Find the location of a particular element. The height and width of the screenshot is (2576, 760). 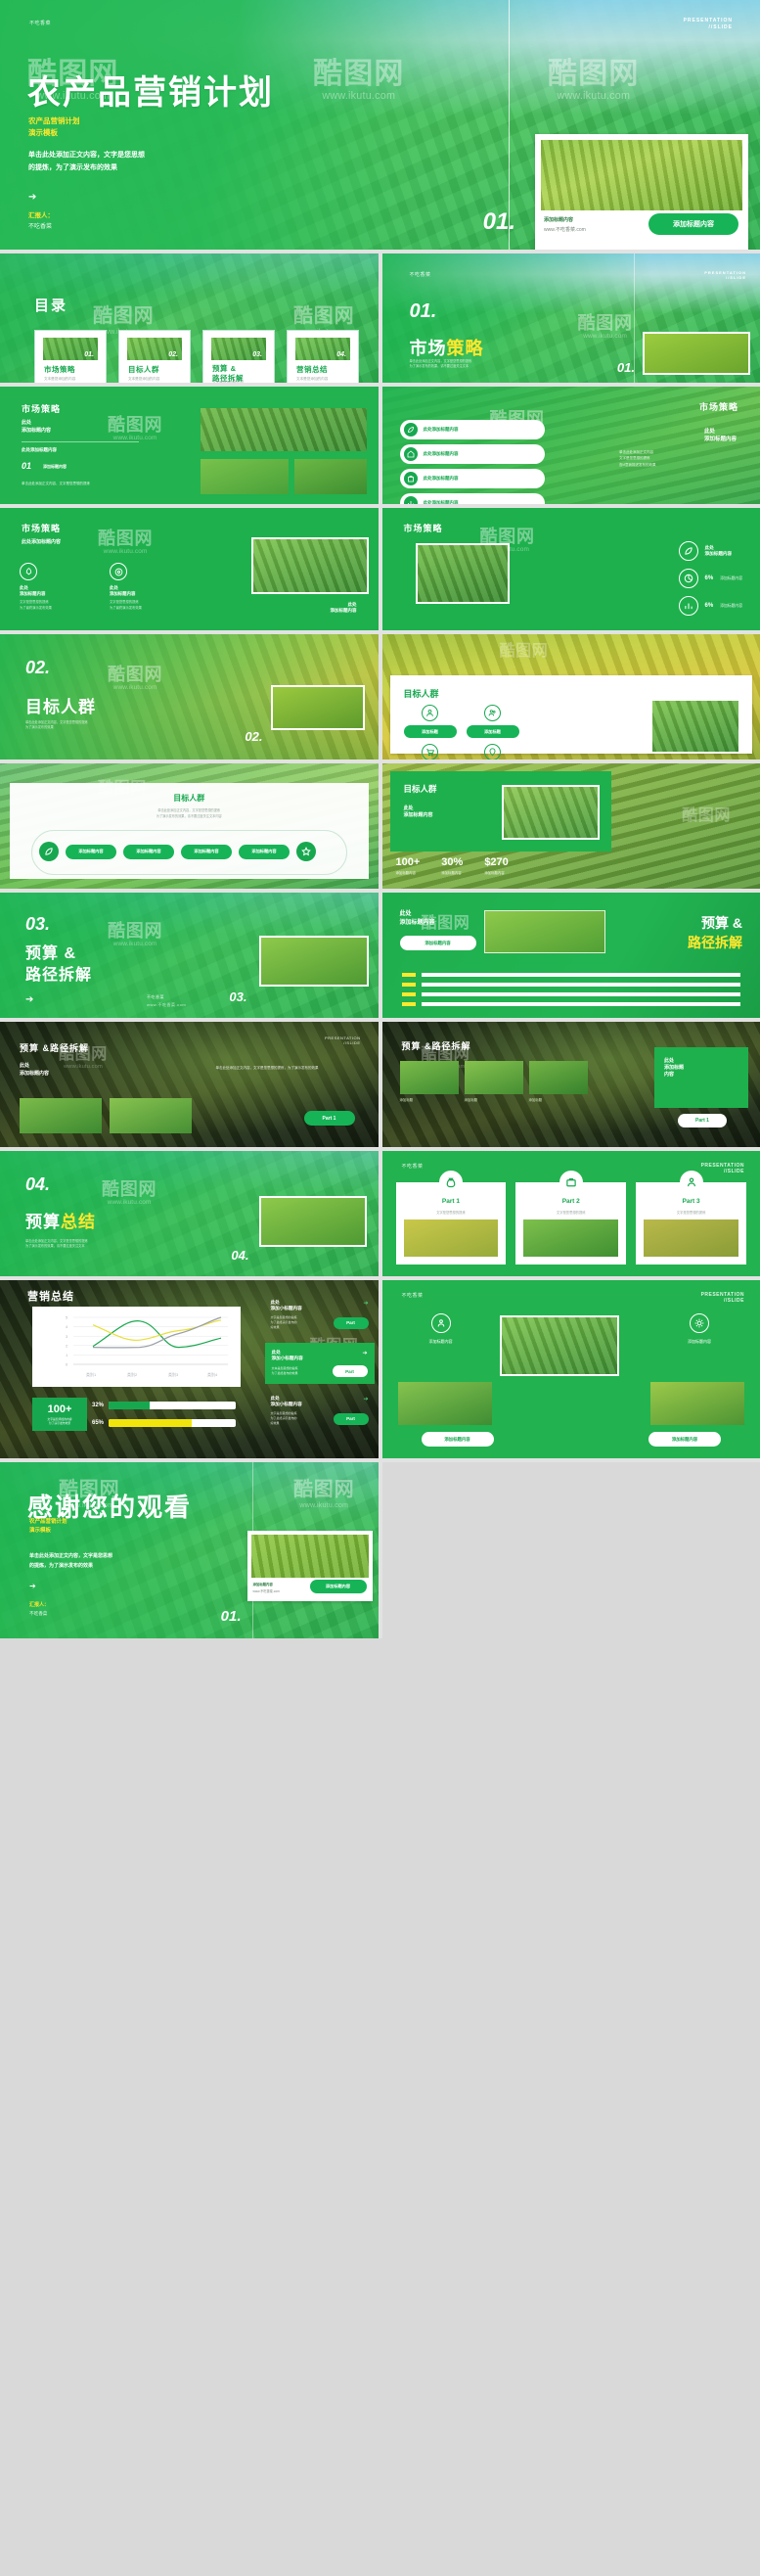

section-subheading: 此处 添加标题内容 is located at coordinates (418, 811).